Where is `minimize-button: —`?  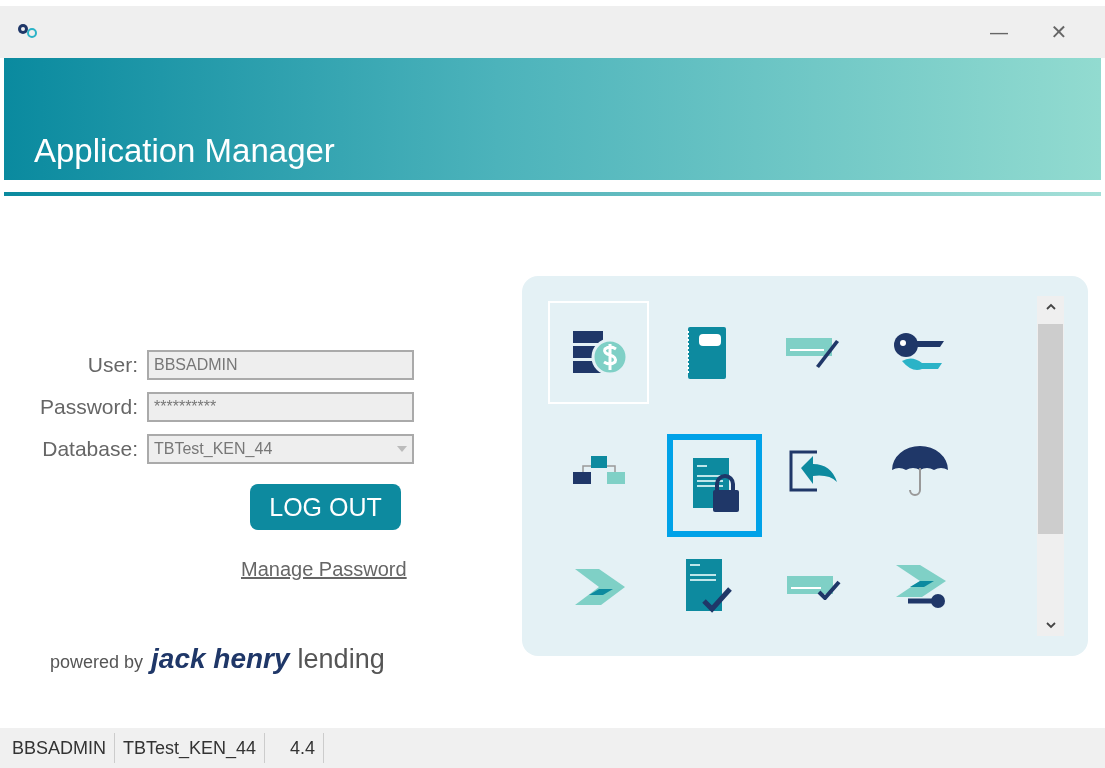
minimize-button: — is located at coordinates (999, 32).